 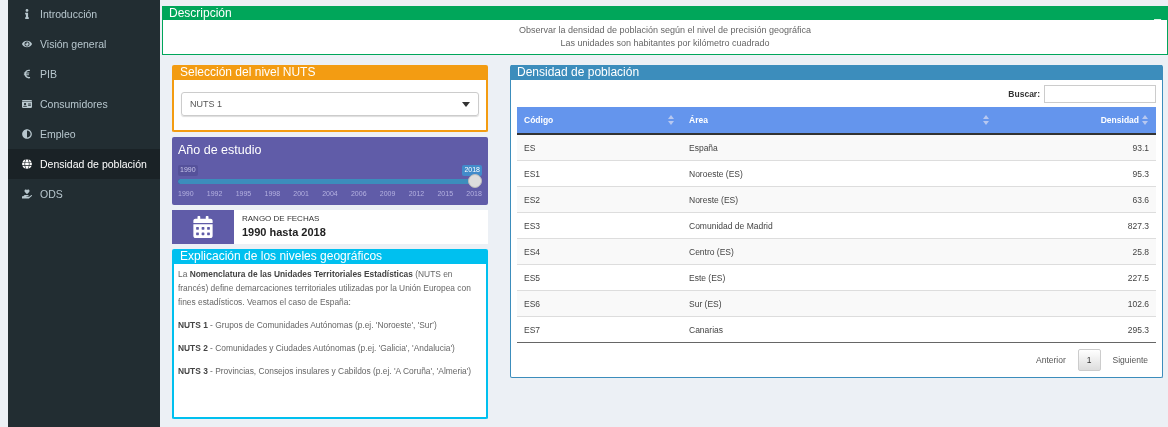 I want to click on info-value: 1990 hasta 2018, so click(x=284, y=232).